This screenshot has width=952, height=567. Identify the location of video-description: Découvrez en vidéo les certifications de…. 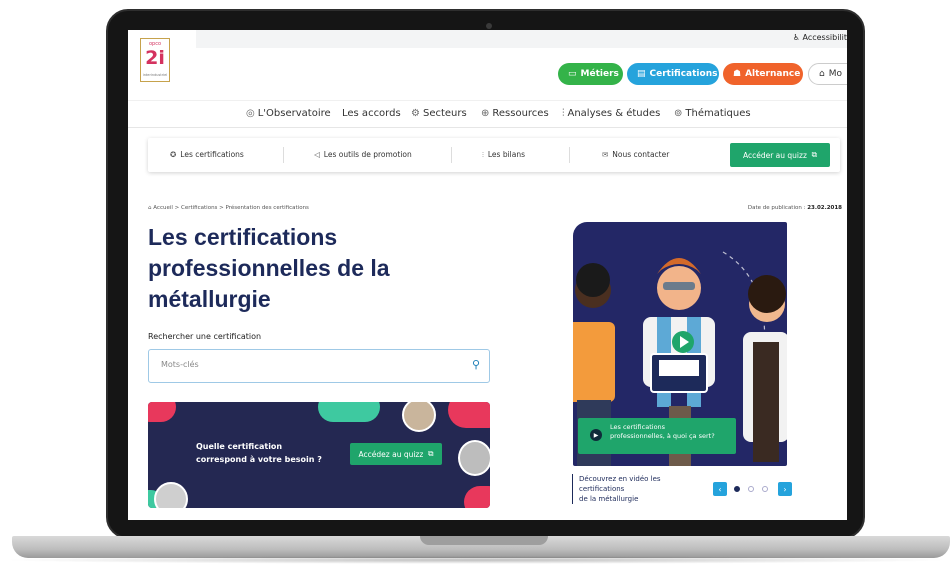
(637, 489).